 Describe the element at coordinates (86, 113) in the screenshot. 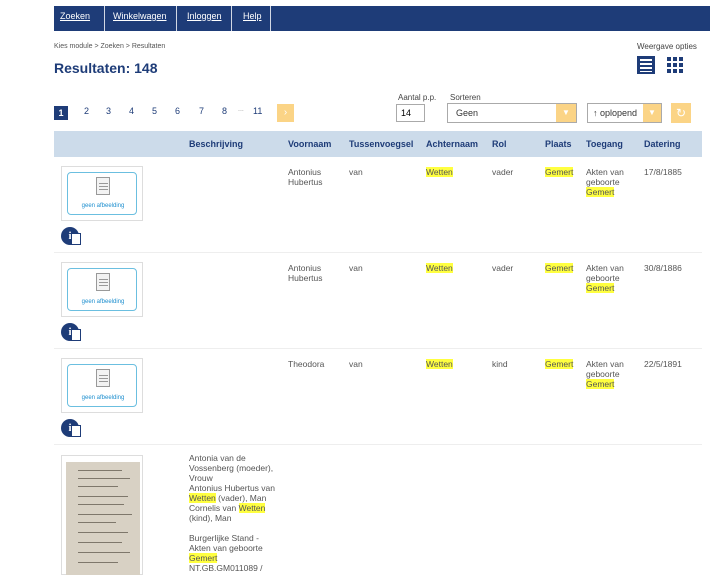

I see `page-2: 2` at that location.